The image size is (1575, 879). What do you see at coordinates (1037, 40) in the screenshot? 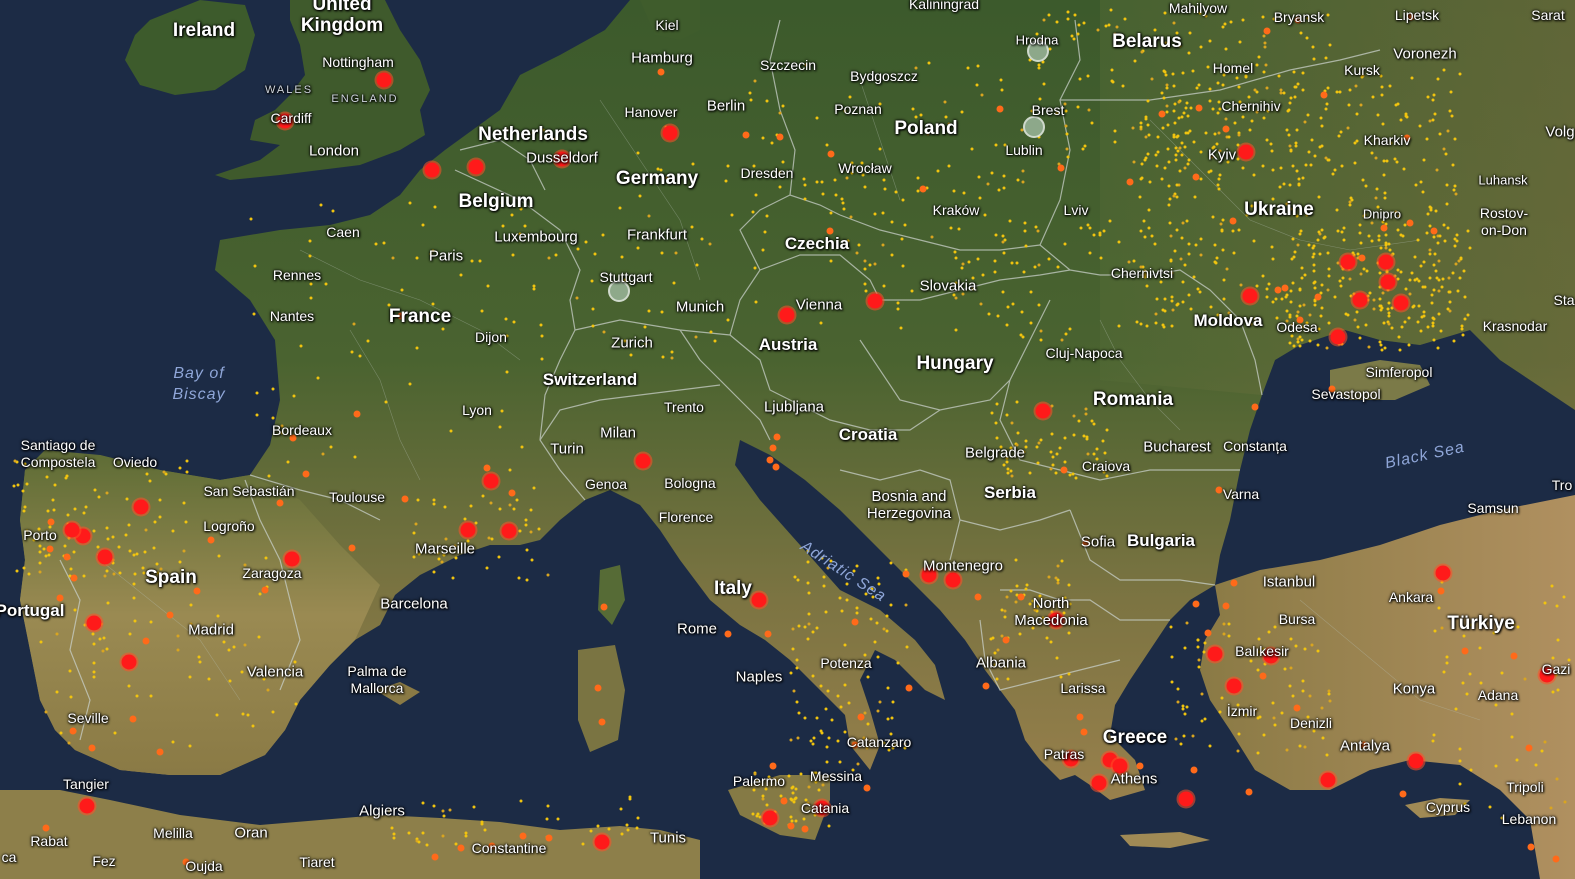
I see `city-label: Hrodna` at bounding box center [1037, 40].